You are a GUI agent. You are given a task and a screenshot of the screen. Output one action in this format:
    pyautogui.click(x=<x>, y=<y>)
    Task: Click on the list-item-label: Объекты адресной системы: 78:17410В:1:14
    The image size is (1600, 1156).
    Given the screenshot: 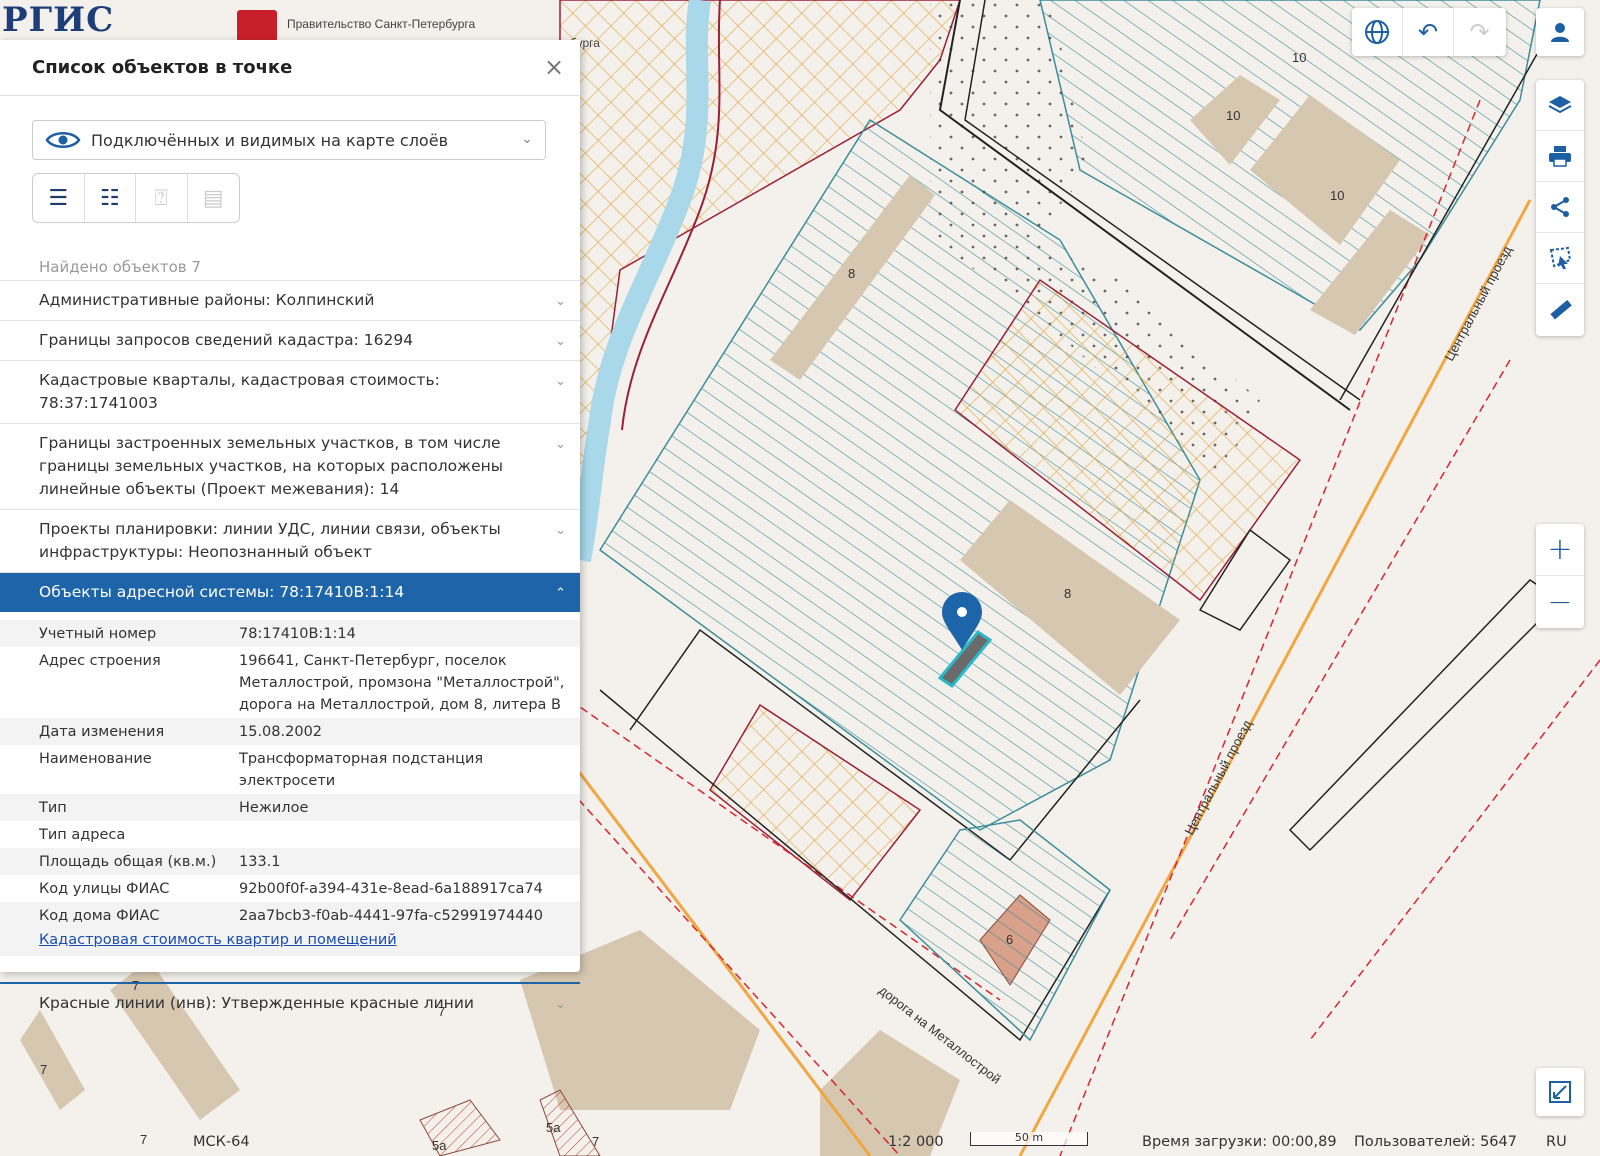 What is the action you would take?
    pyautogui.click(x=222, y=592)
    